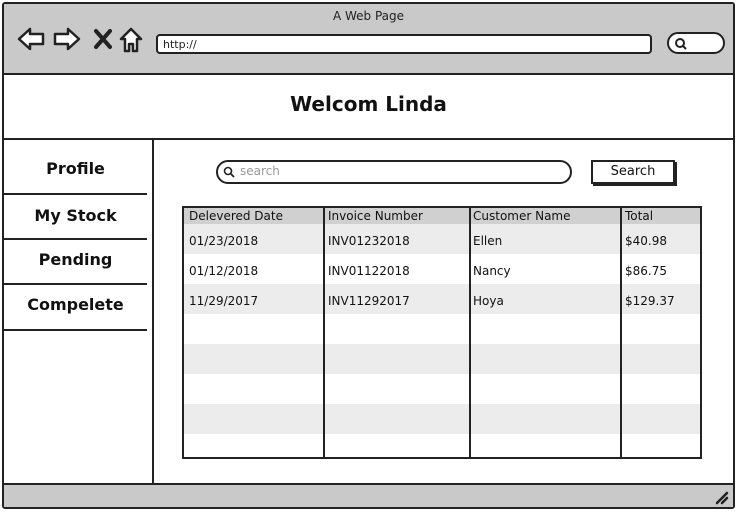 This screenshot has height=513, width=739. I want to click on cell-total: $86.75, so click(646, 271).